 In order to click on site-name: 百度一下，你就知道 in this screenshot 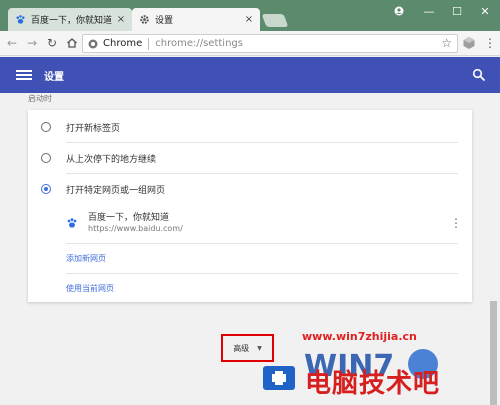, I will do `click(129, 218)`.